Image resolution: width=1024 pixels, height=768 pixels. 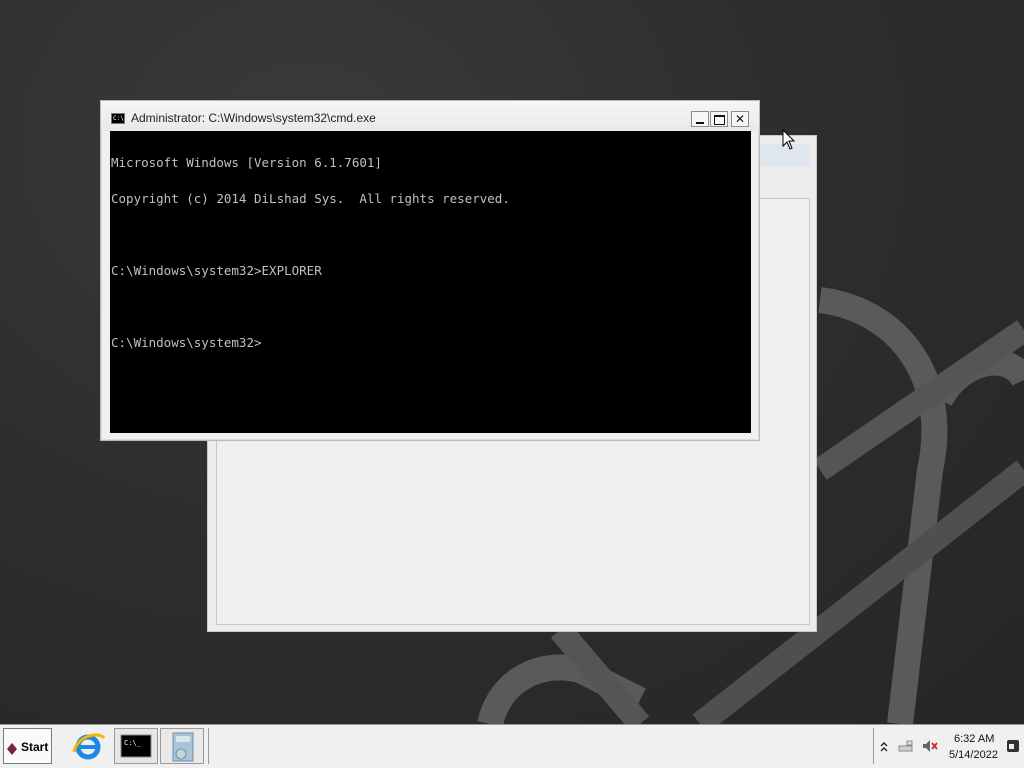 I want to click on mouse-pointer-icon, so click(x=789, y=139).